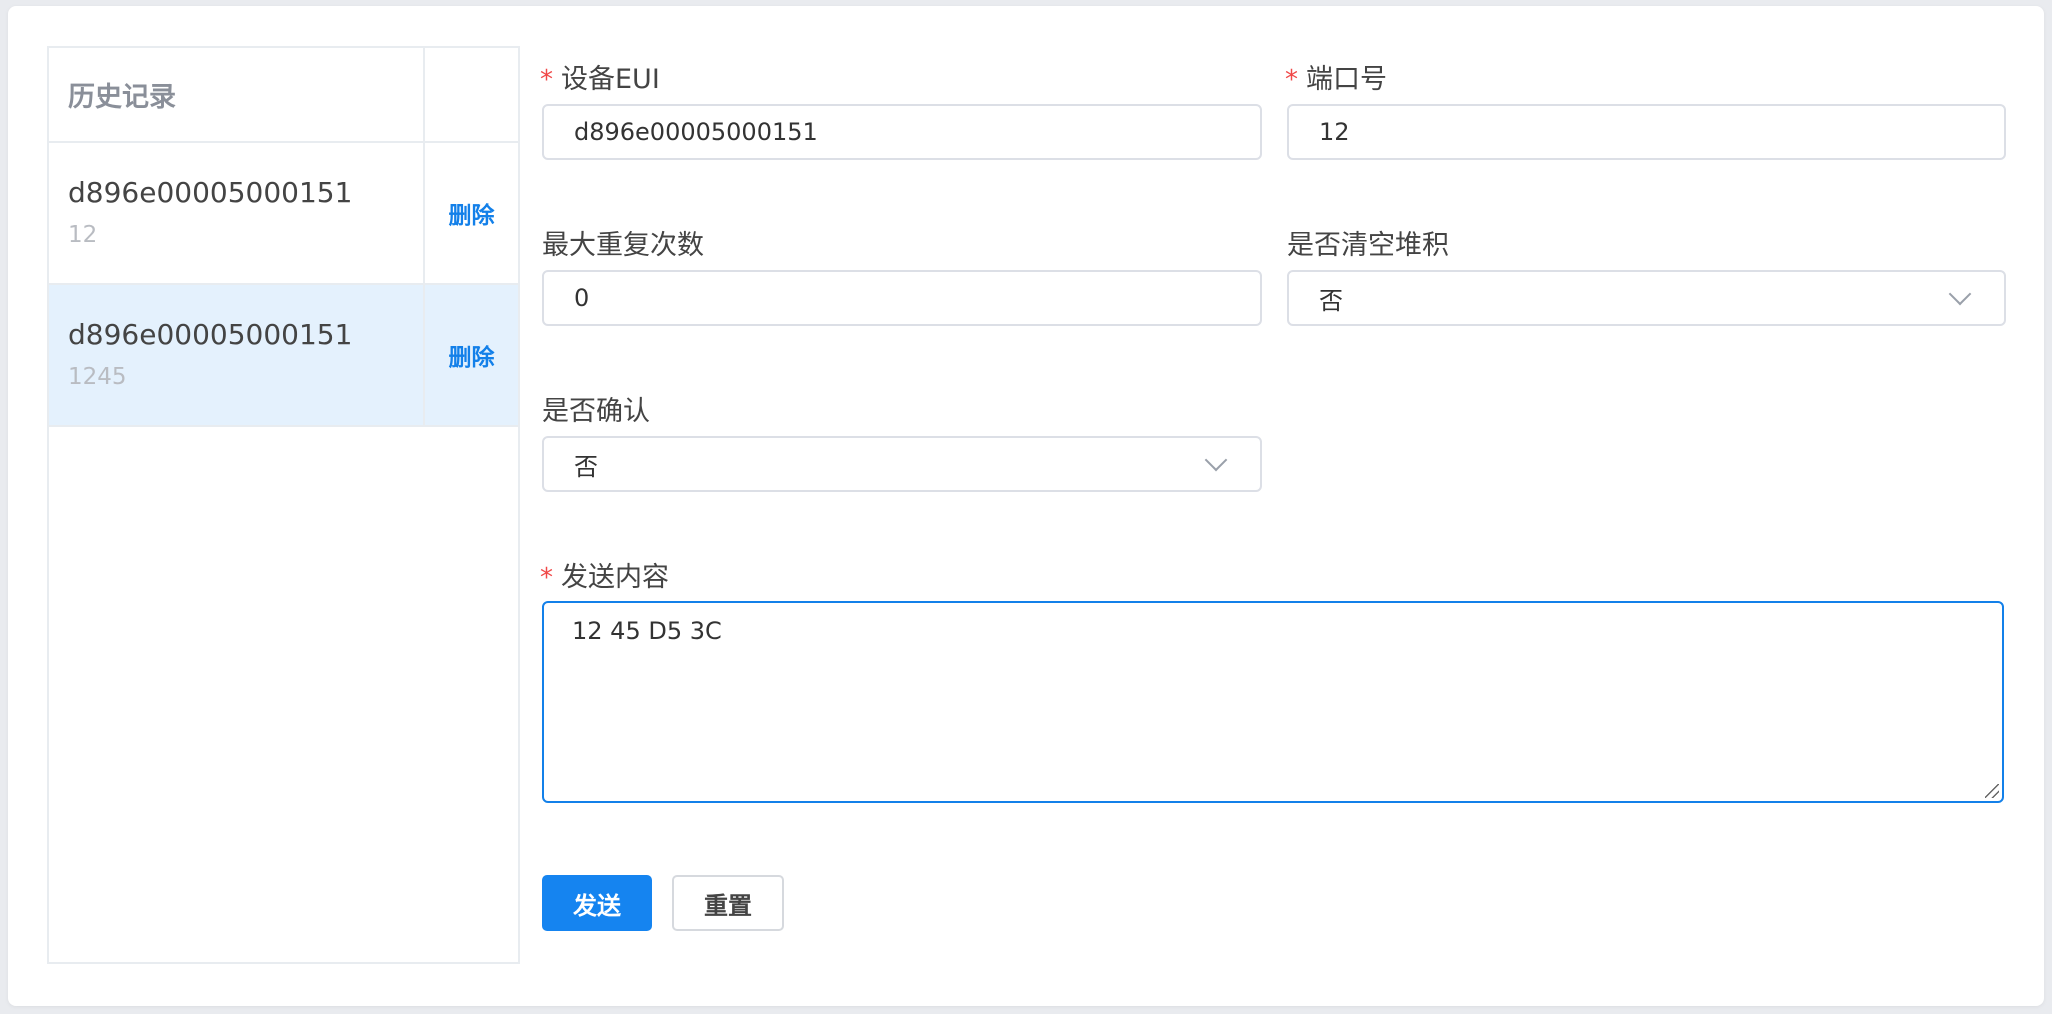 This screenshot has width=2052, height=1014. Describe the element at coordinates (471, 94) in the screenshot. I see `history-header-action-col` at that location.